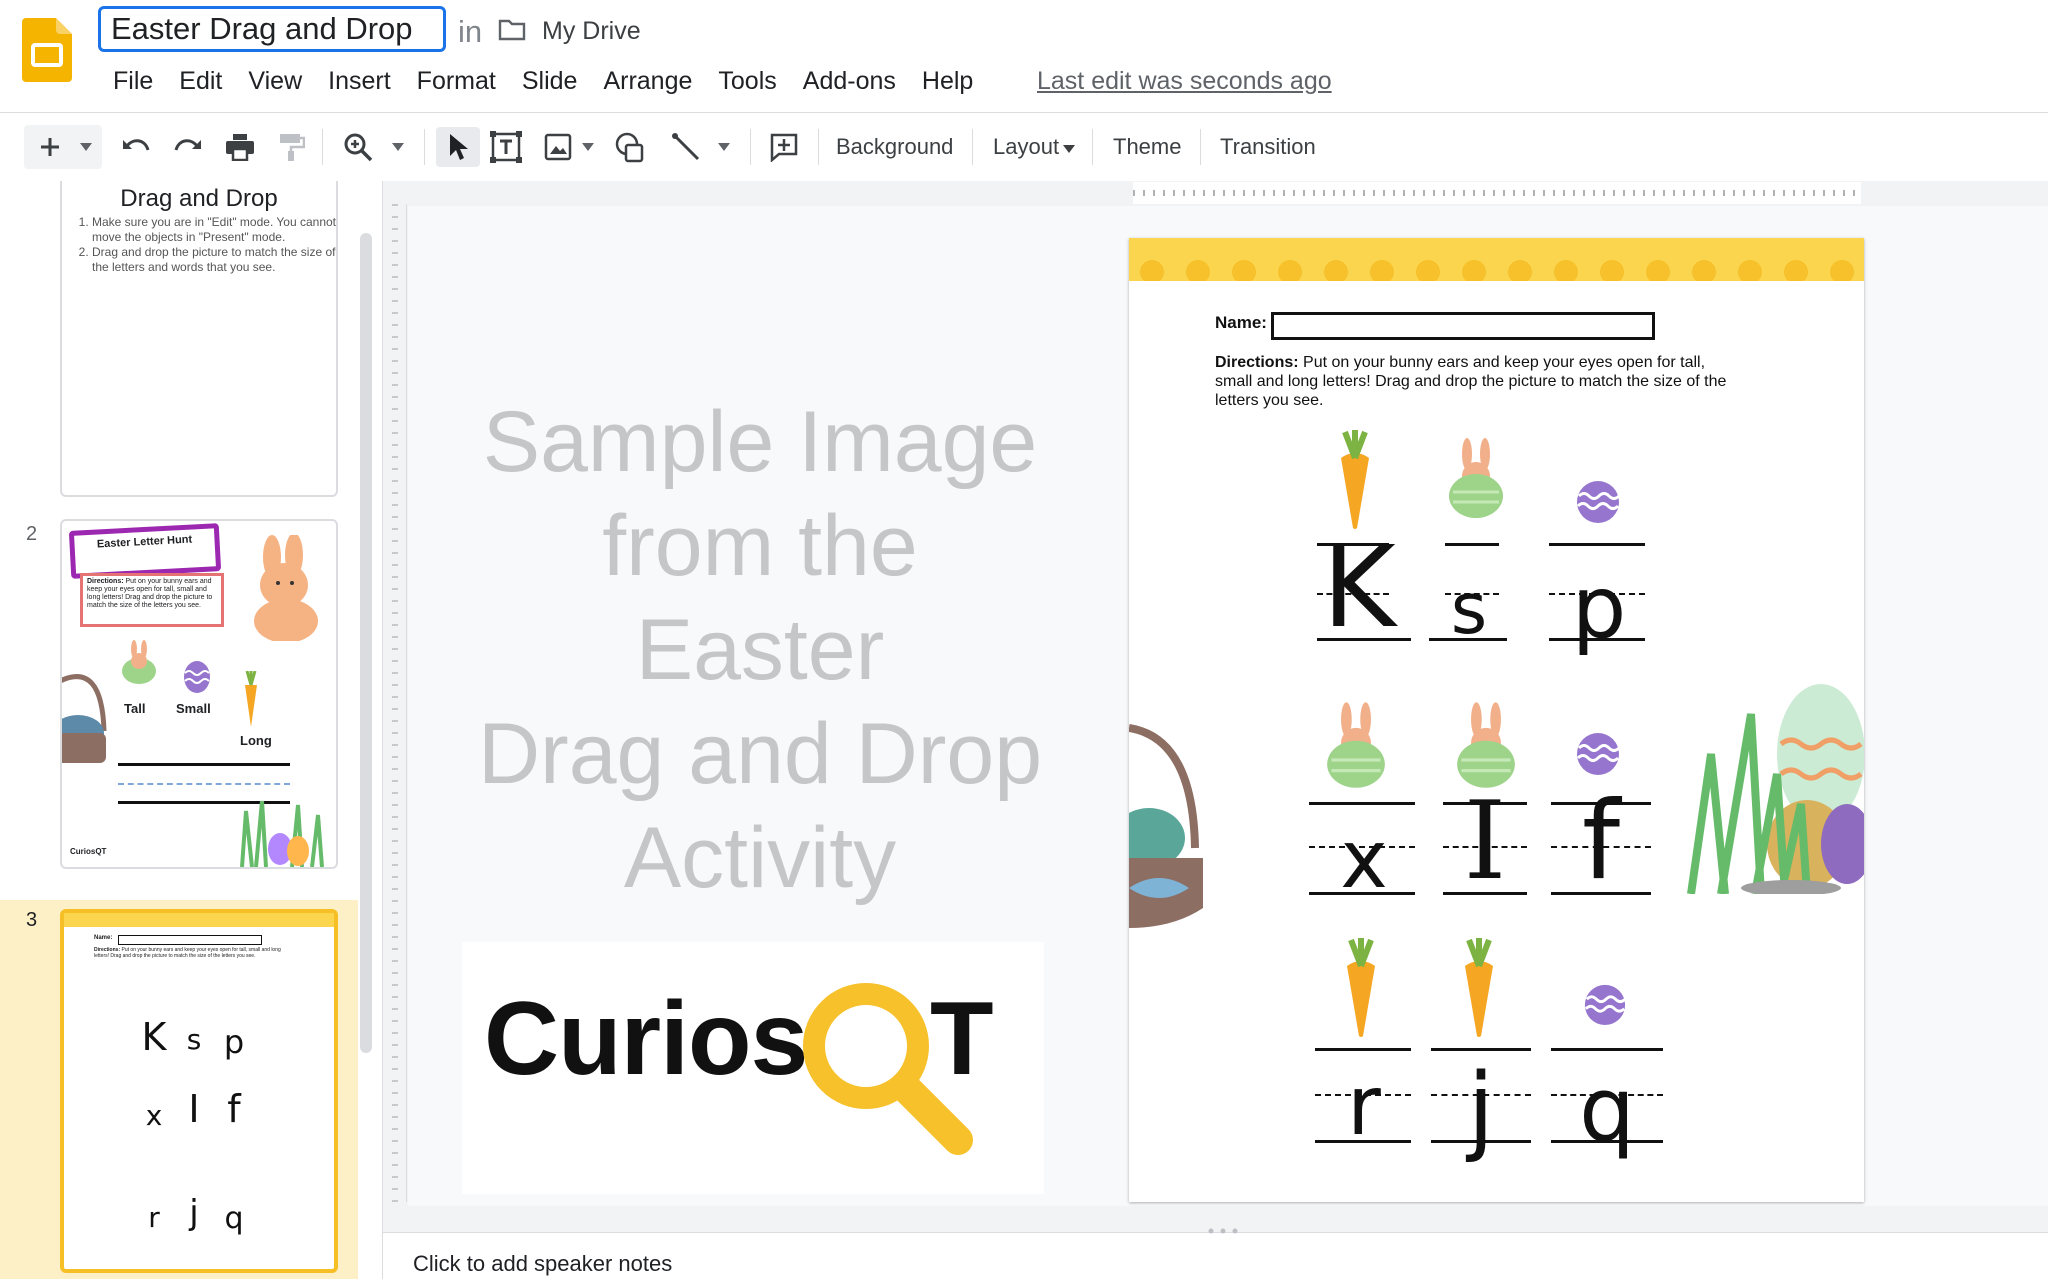 This screenshot has width=2048, height=1280. I want to click on paint-format-button, so click(292, 147).